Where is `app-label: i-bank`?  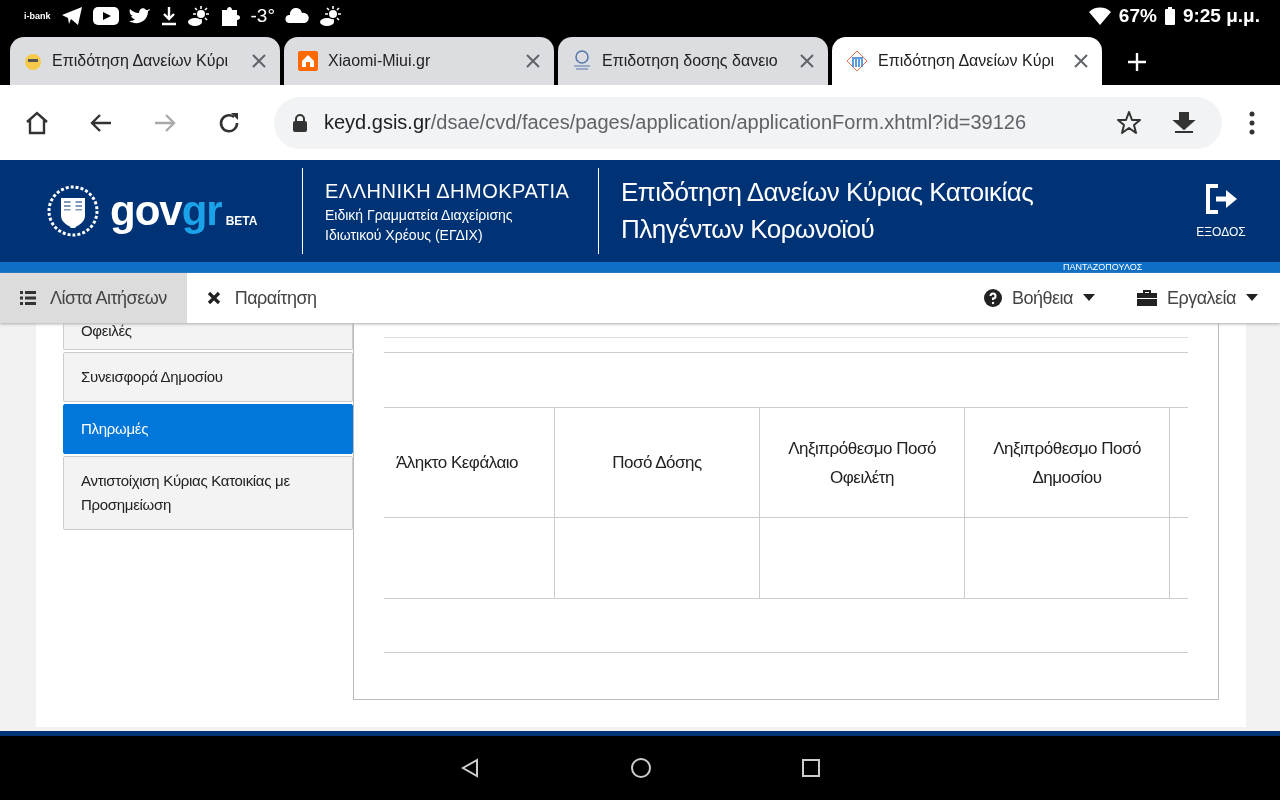
app-label: i-bank is located at coordinates (37, 16).